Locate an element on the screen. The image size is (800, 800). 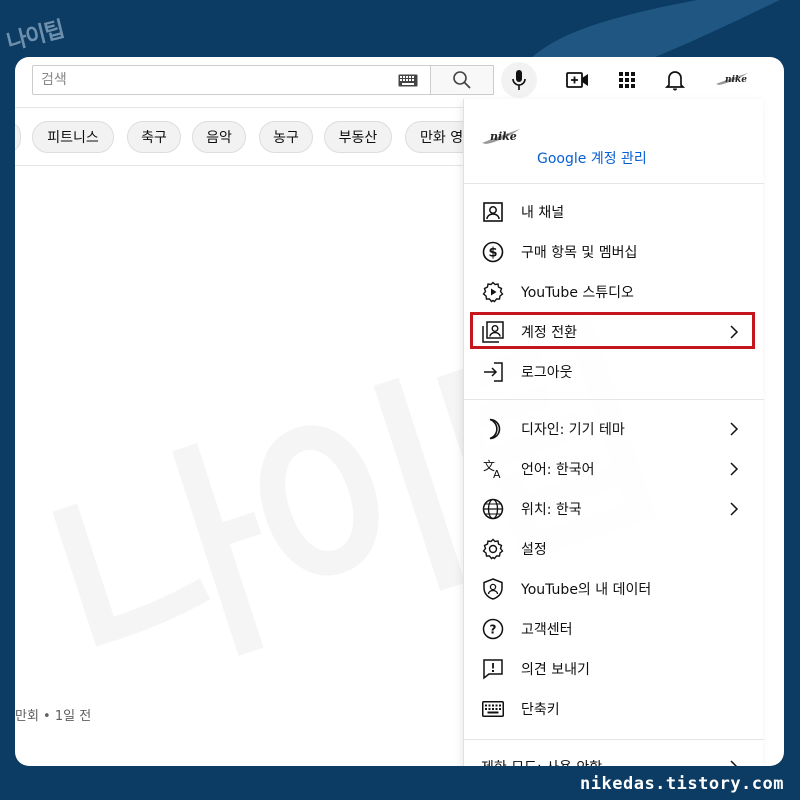
feedback-icon is located at coordinates (493, 669).